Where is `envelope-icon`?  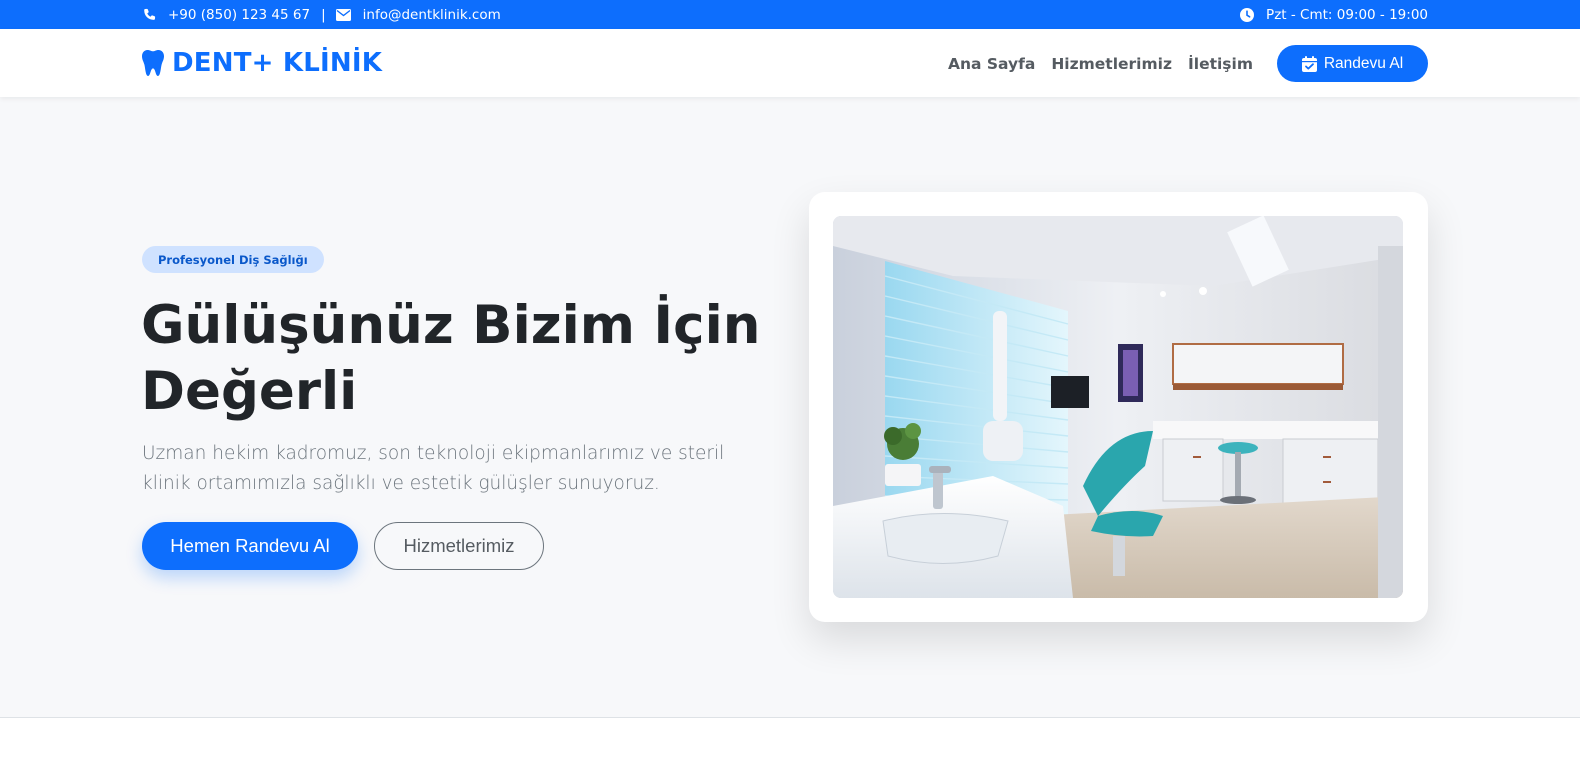
envelope-icon is located at coordinates (343, 14).